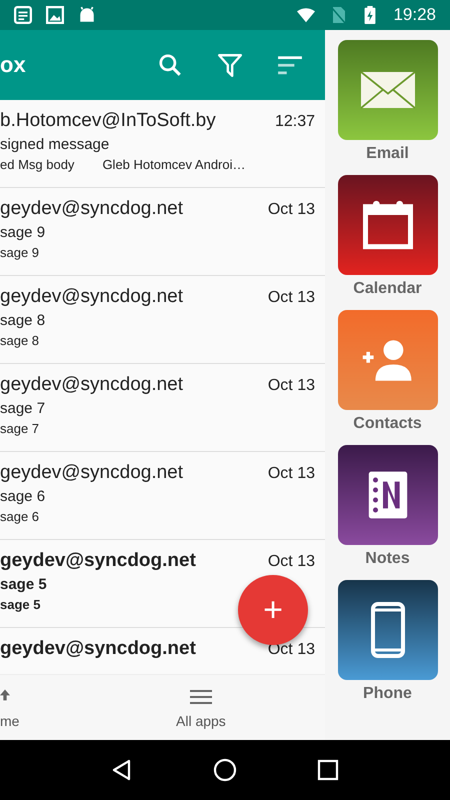 This screenshot has width=450, height=800. Describe the element at coordinates (20, 428) in the screenshot. I see `preview-text: sage 7` at that location.